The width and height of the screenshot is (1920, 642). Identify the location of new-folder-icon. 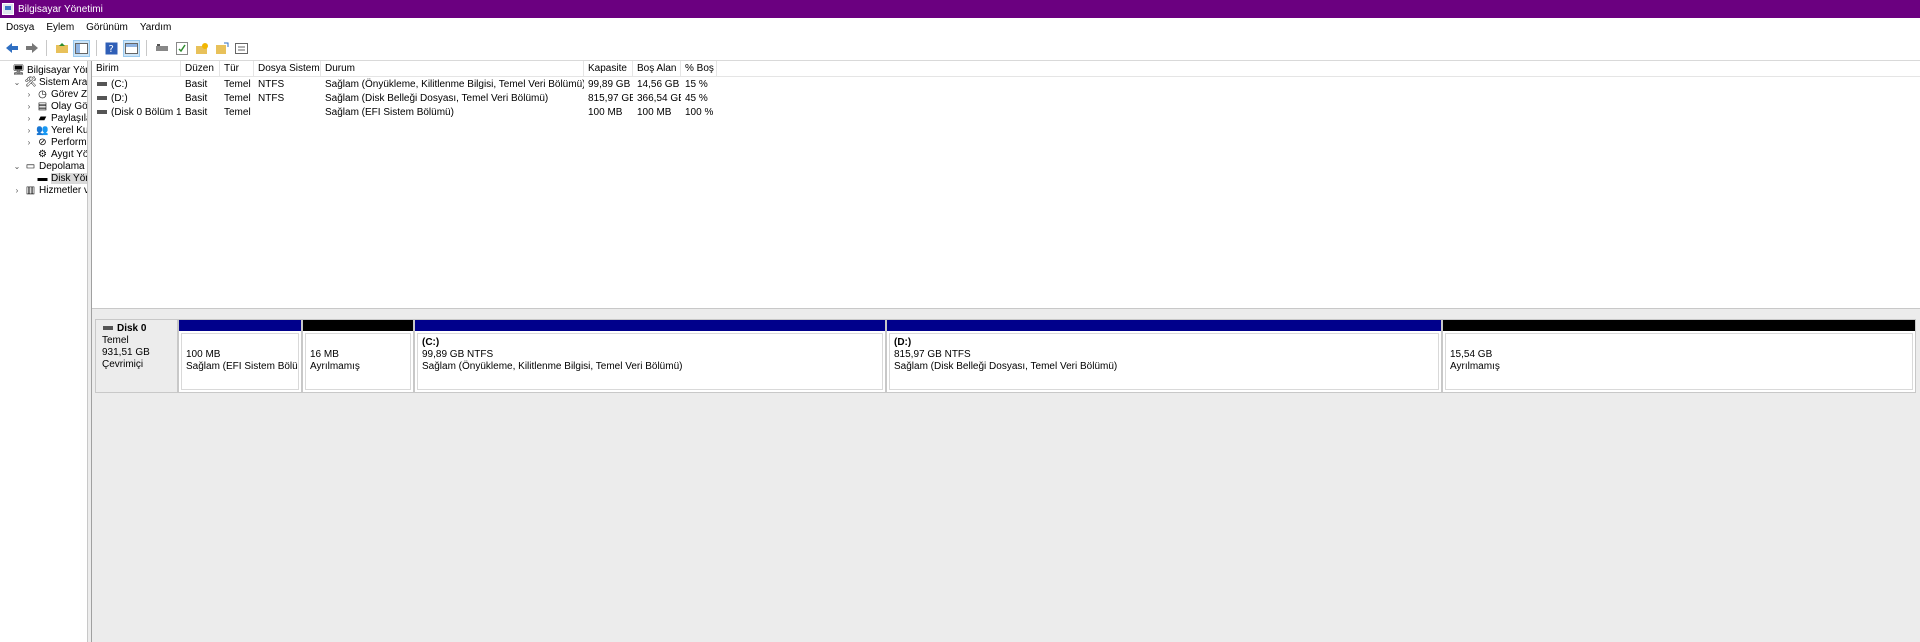
(201, 48).